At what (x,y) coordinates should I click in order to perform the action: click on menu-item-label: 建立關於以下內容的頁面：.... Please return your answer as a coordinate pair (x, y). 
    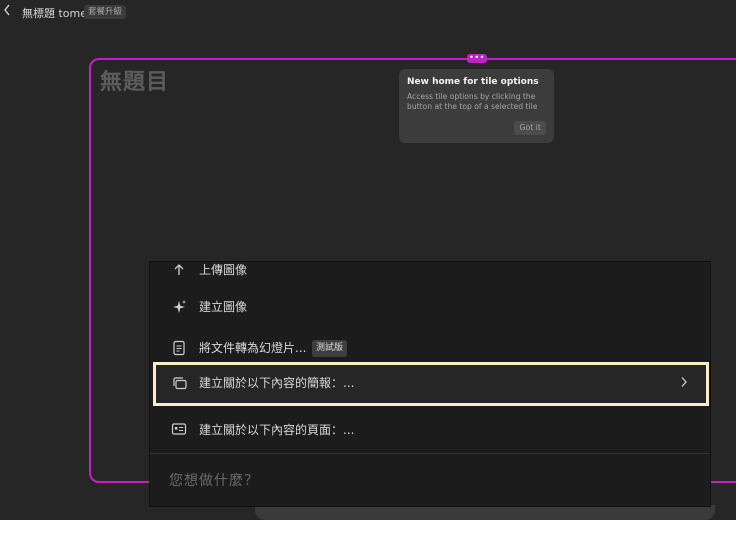
    Looking at the image, I should click on (277, 430).